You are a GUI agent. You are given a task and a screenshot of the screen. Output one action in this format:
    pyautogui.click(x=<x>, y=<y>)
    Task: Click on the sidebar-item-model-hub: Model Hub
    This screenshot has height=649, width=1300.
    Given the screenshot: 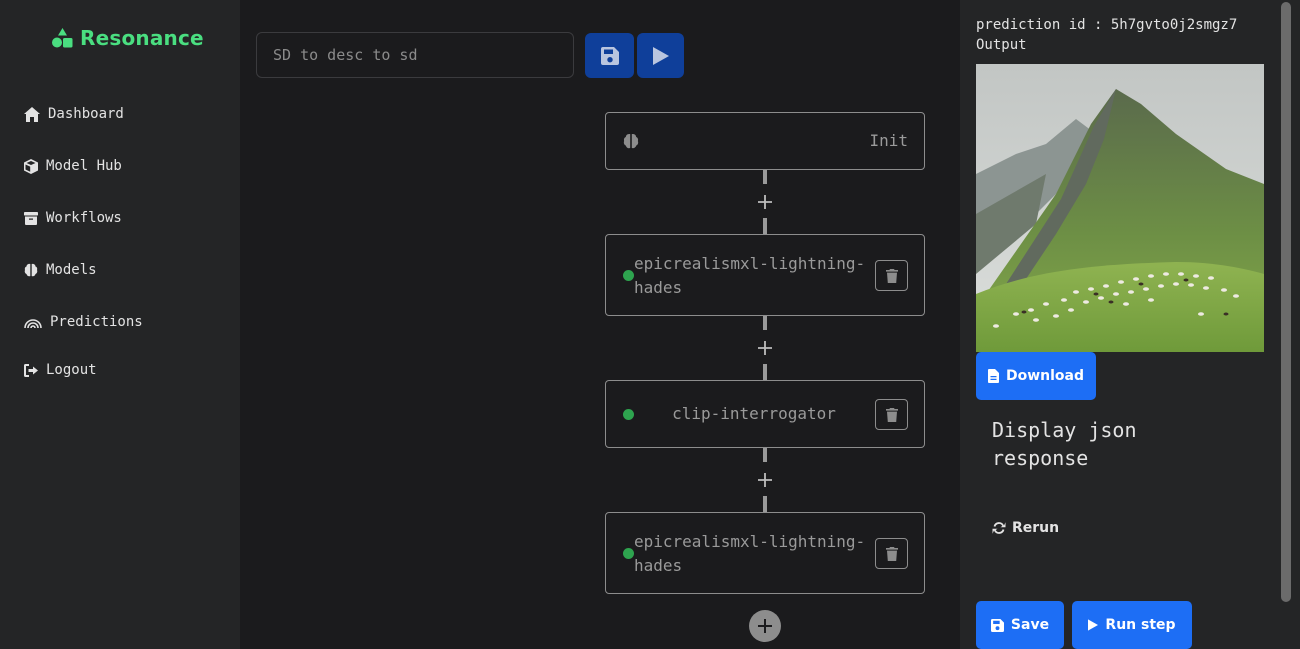 What is the action you would take?
    pyautogui.click(x=73, y=166)
    